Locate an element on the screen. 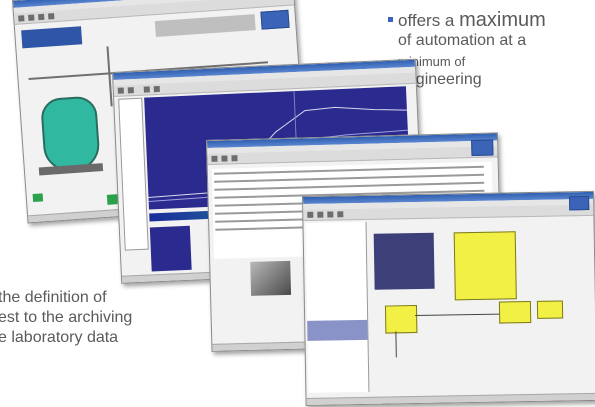 The height and width of the screenshot is (407, 595). tree-view is located at coordinates (337, 307).